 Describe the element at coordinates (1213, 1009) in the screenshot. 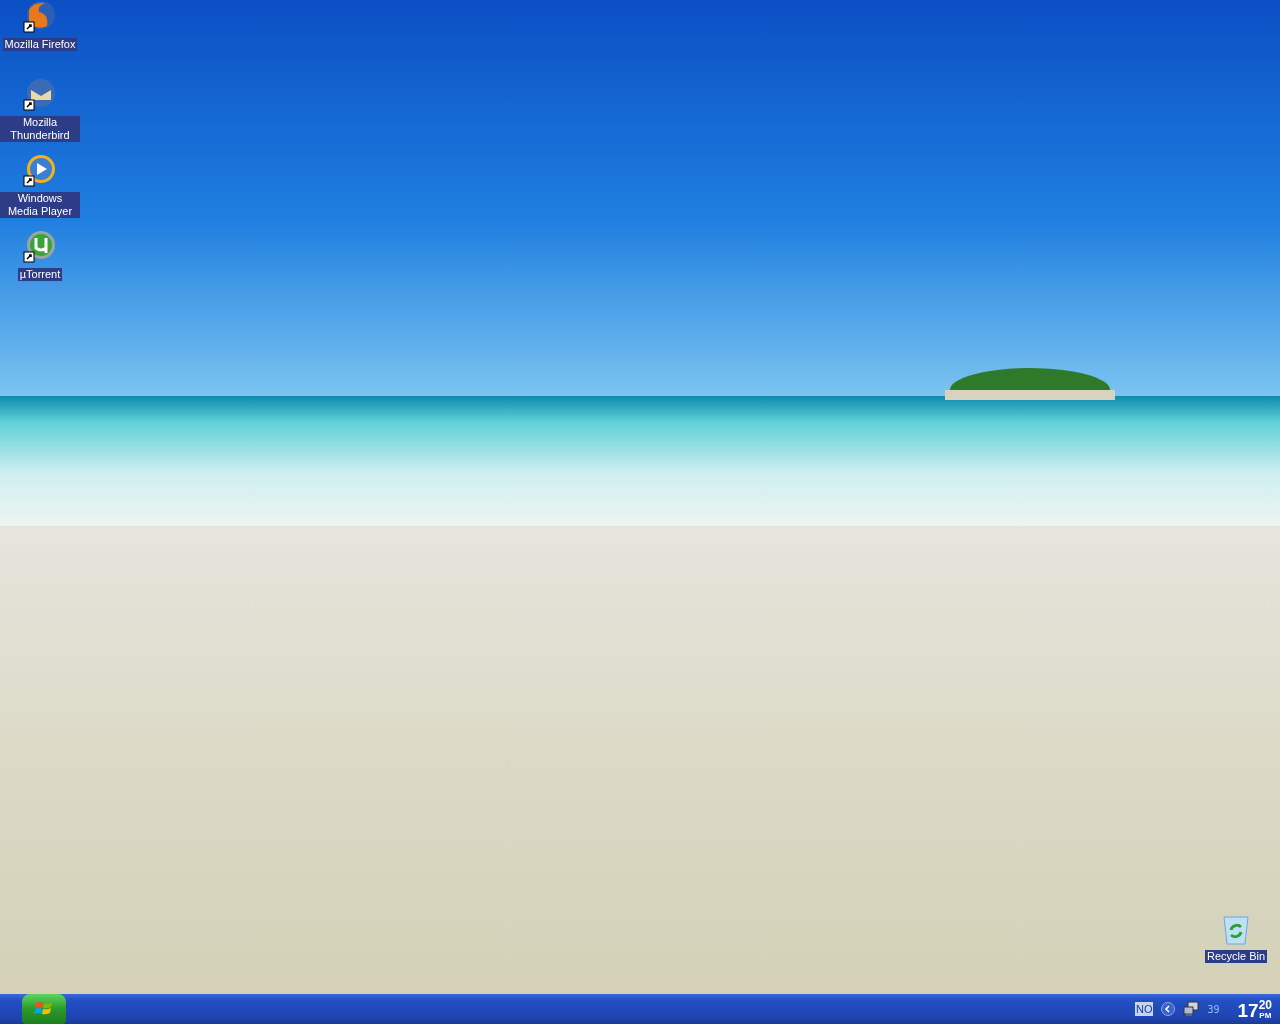

I see `tray-indicator: 39` at that location.